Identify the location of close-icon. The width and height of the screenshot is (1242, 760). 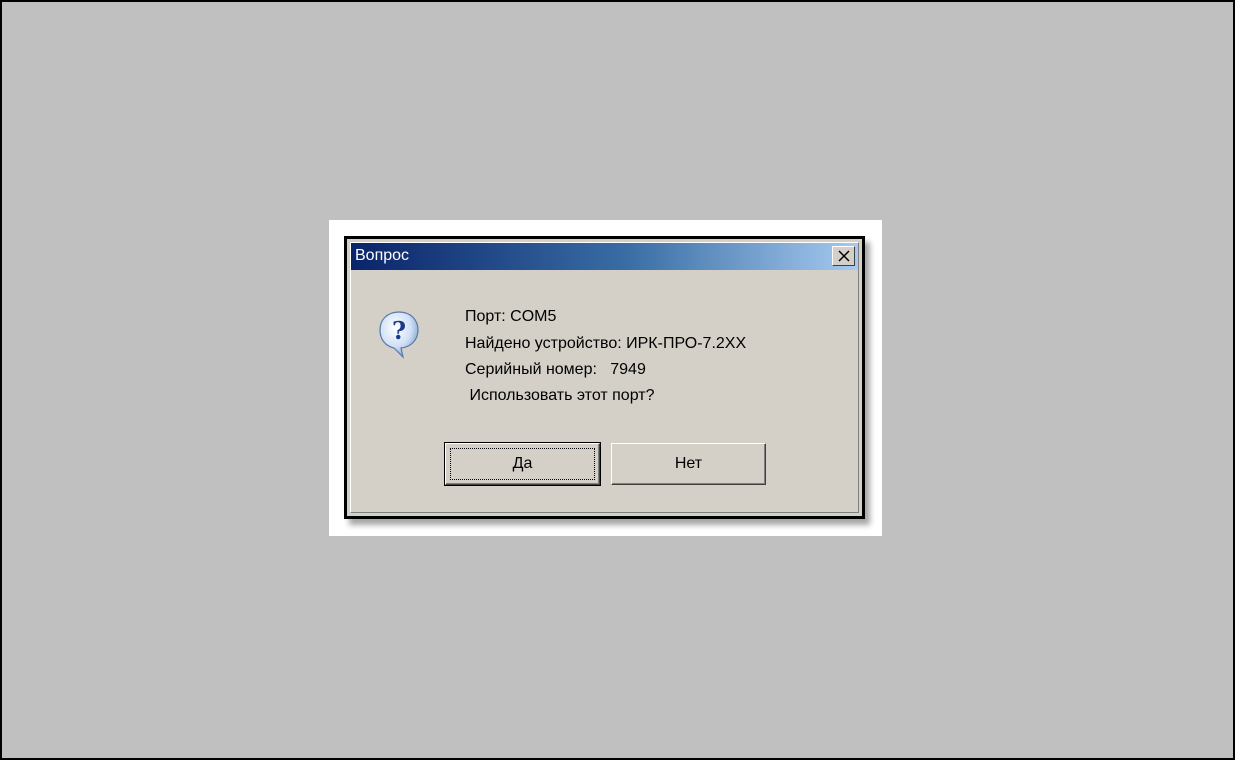
(844, 256).